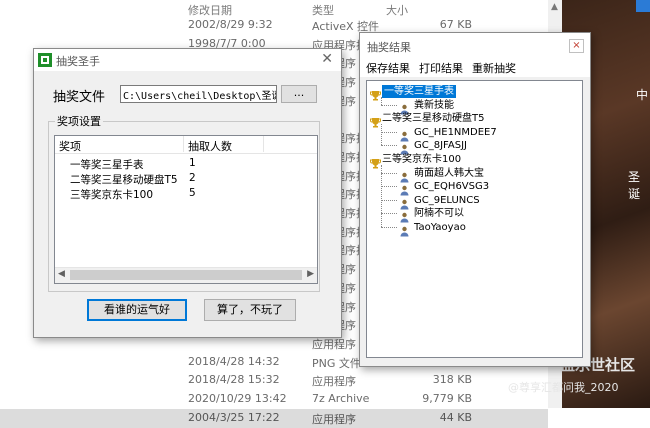  Describe the element at coordinates (440, 227) in the screenshot. I see `tree-winner-node: TaoYaoyao` at that location.